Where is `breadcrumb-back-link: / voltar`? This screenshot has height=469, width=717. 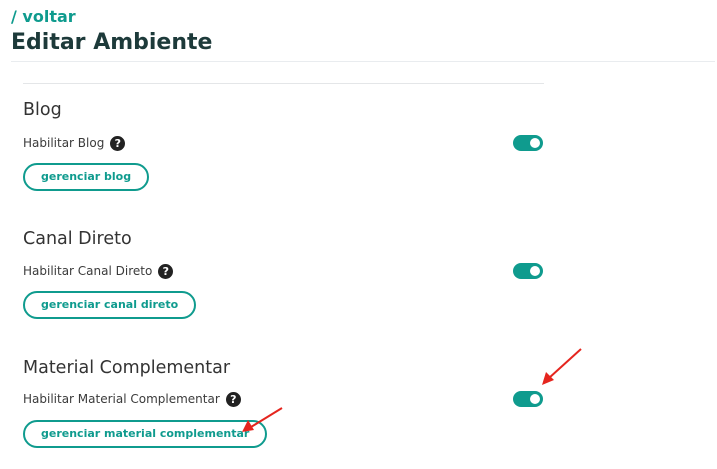
breadcrumb-back-link: / voltar is located at coordinates (43, 17).